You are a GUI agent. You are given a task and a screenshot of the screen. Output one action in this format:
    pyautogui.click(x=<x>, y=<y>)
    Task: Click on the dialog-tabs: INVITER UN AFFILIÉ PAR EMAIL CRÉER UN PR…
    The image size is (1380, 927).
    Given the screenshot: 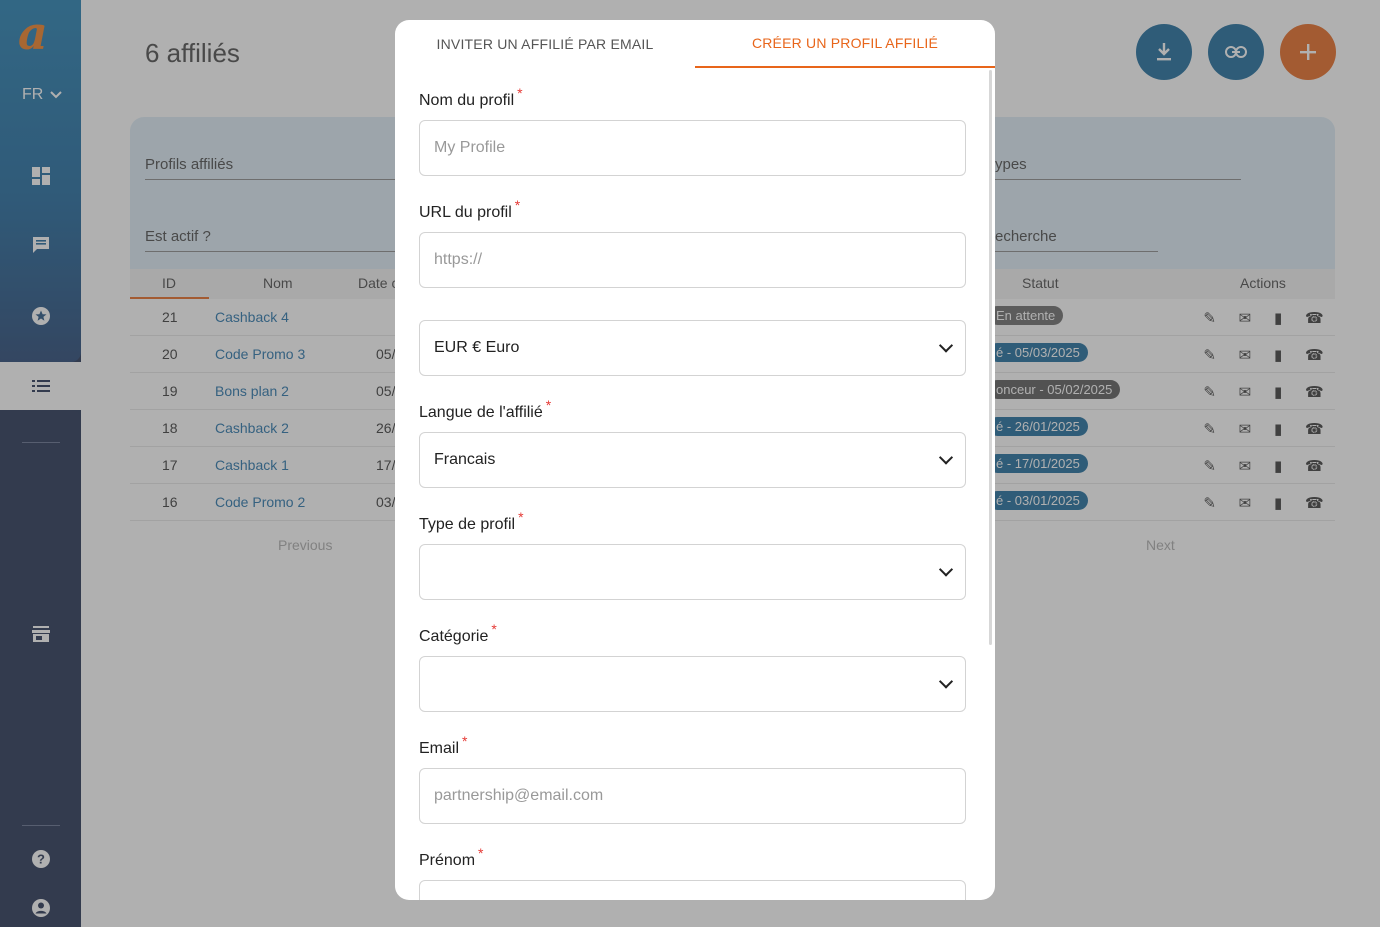 What is the action you would take?
    pyautogui.click(x=695, y=44)
    